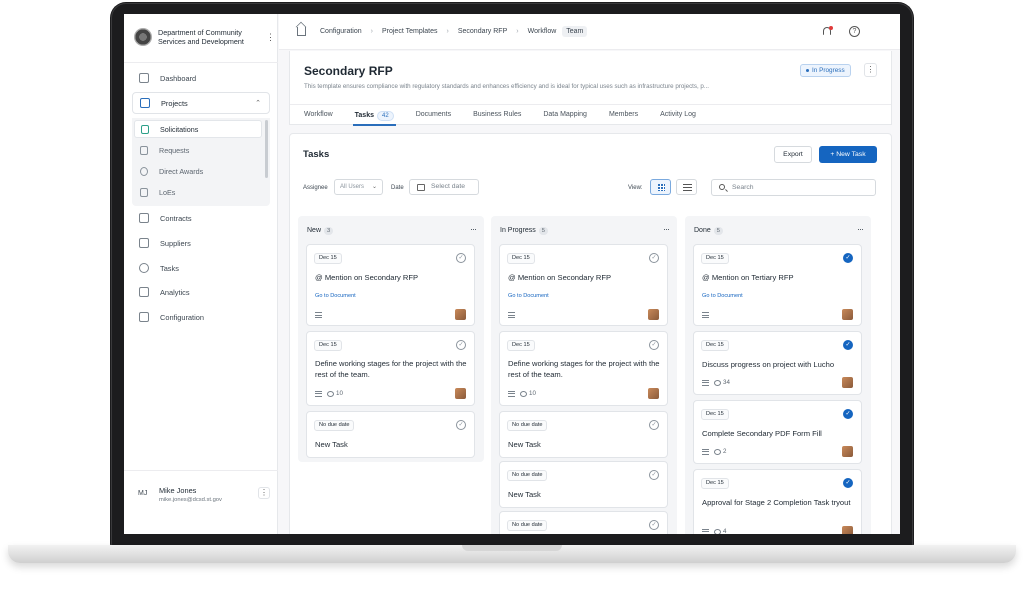 This screenshot has height=608, width=1024. I want to click on grid-view-button, so click(660, 187).